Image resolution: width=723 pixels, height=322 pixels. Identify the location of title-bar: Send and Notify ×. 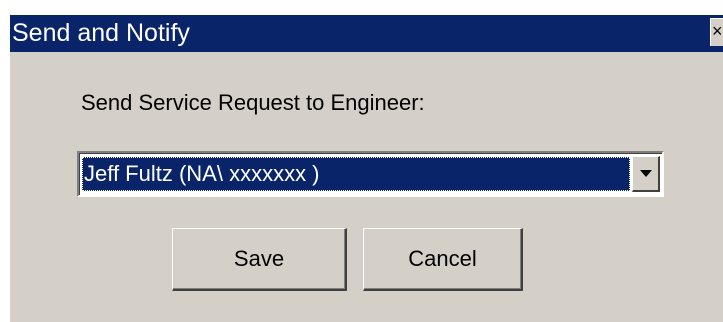
(366, 33).